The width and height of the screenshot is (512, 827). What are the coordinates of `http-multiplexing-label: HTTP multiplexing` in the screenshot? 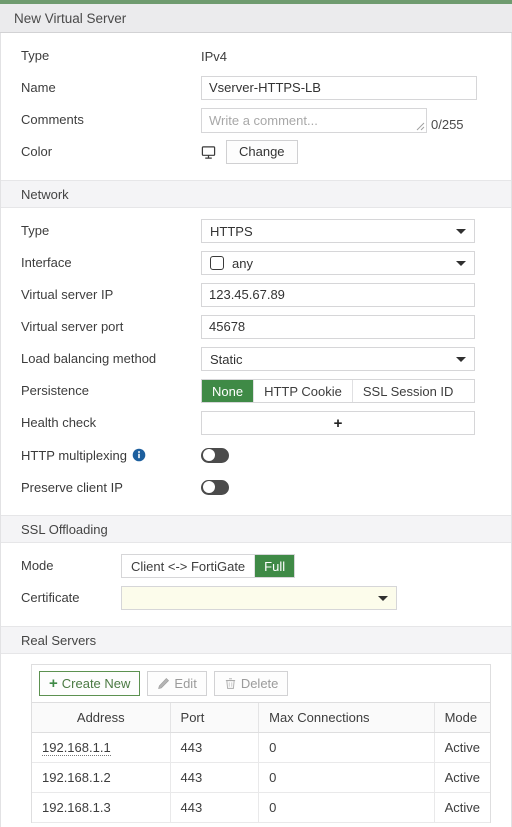 It's located at (74, 455).